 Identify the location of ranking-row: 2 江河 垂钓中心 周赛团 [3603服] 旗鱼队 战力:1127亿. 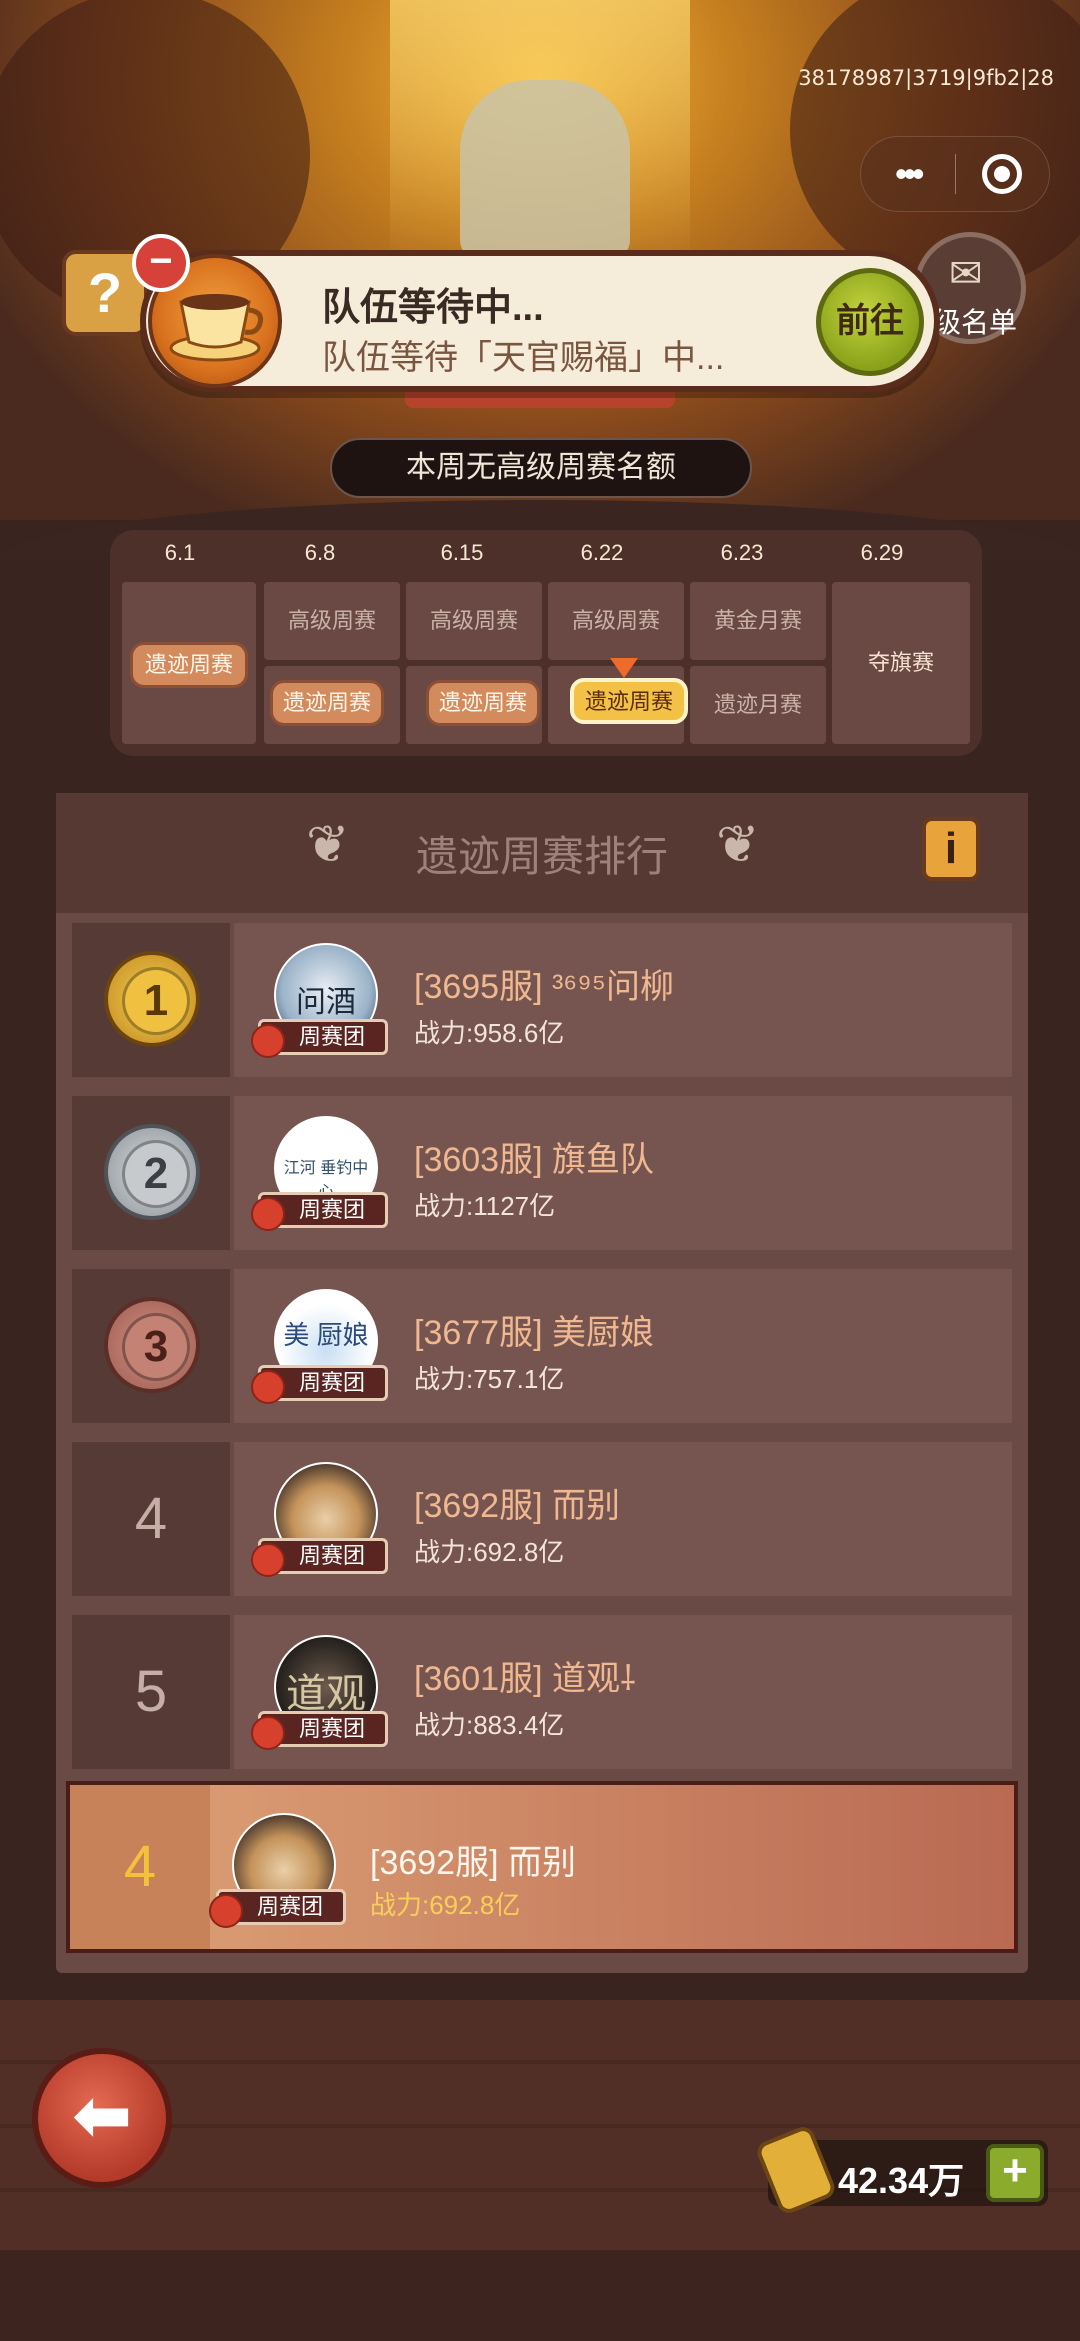
(542, 1173).